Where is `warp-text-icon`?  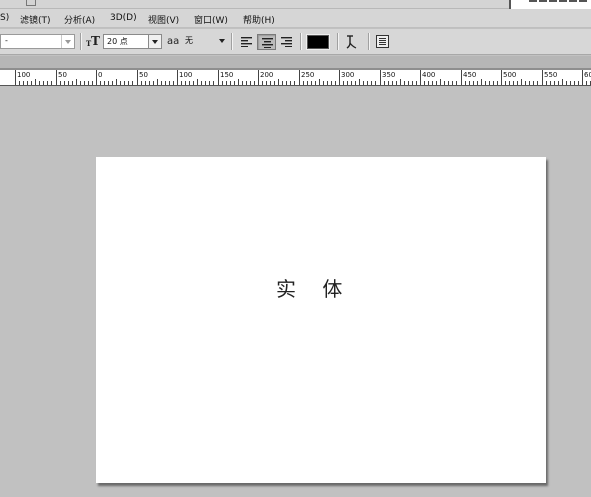 warp-text-icon is located at coordinates (352, 42).